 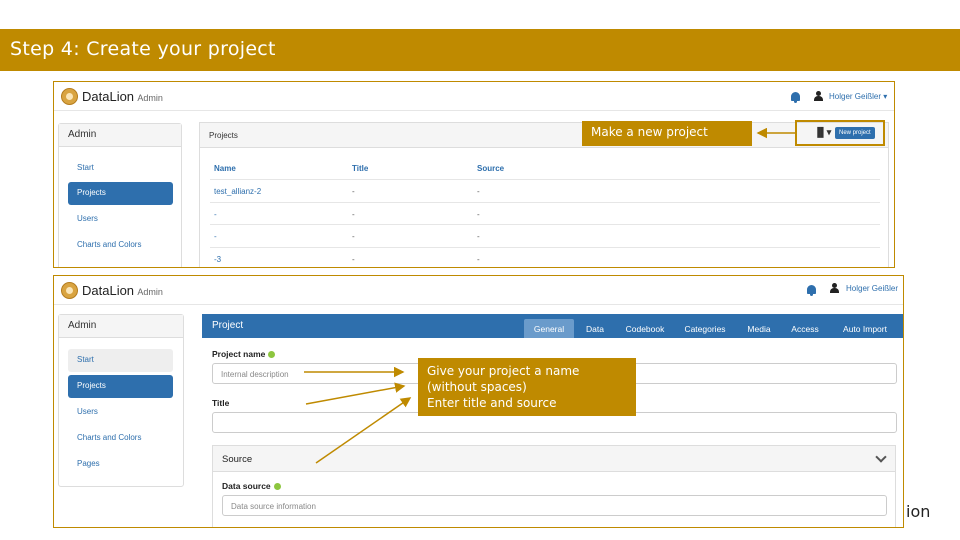 What do you see at coordinates (822, 132) in the screenshot?
I see `bar-chart-icon: ▐▌▾` at bounding box center [822, 132].